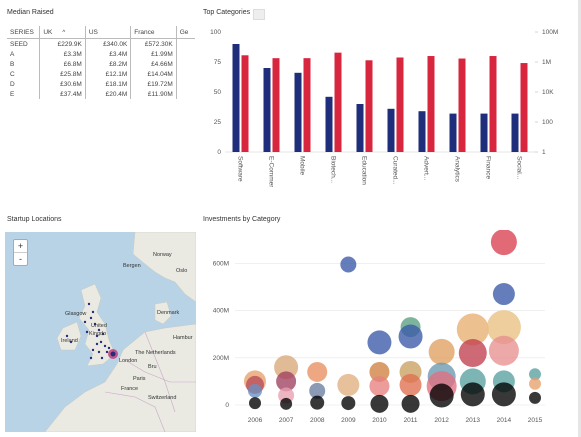 The width and height of the screenshot is (581, 437). Describe the element at coordinates (62, 43) in the screenshot. I see `uk-cell: £229.9K` at that location.